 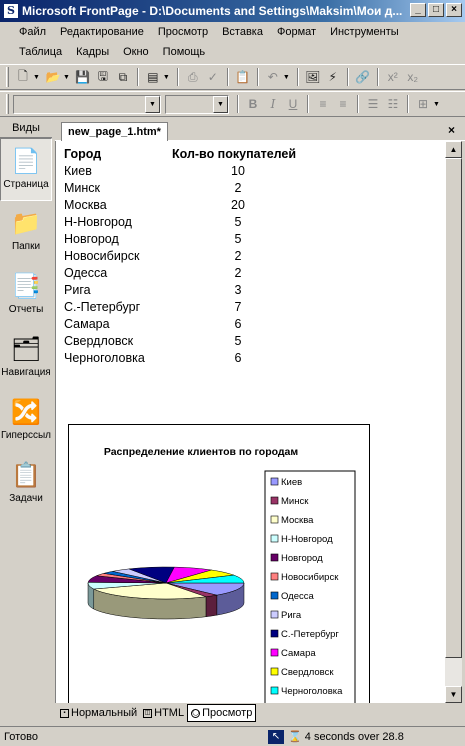 What do you see at coordinates (197, 104) in the screenshot?
I see `font-combo: ▼` at bounding box center [197, 104].